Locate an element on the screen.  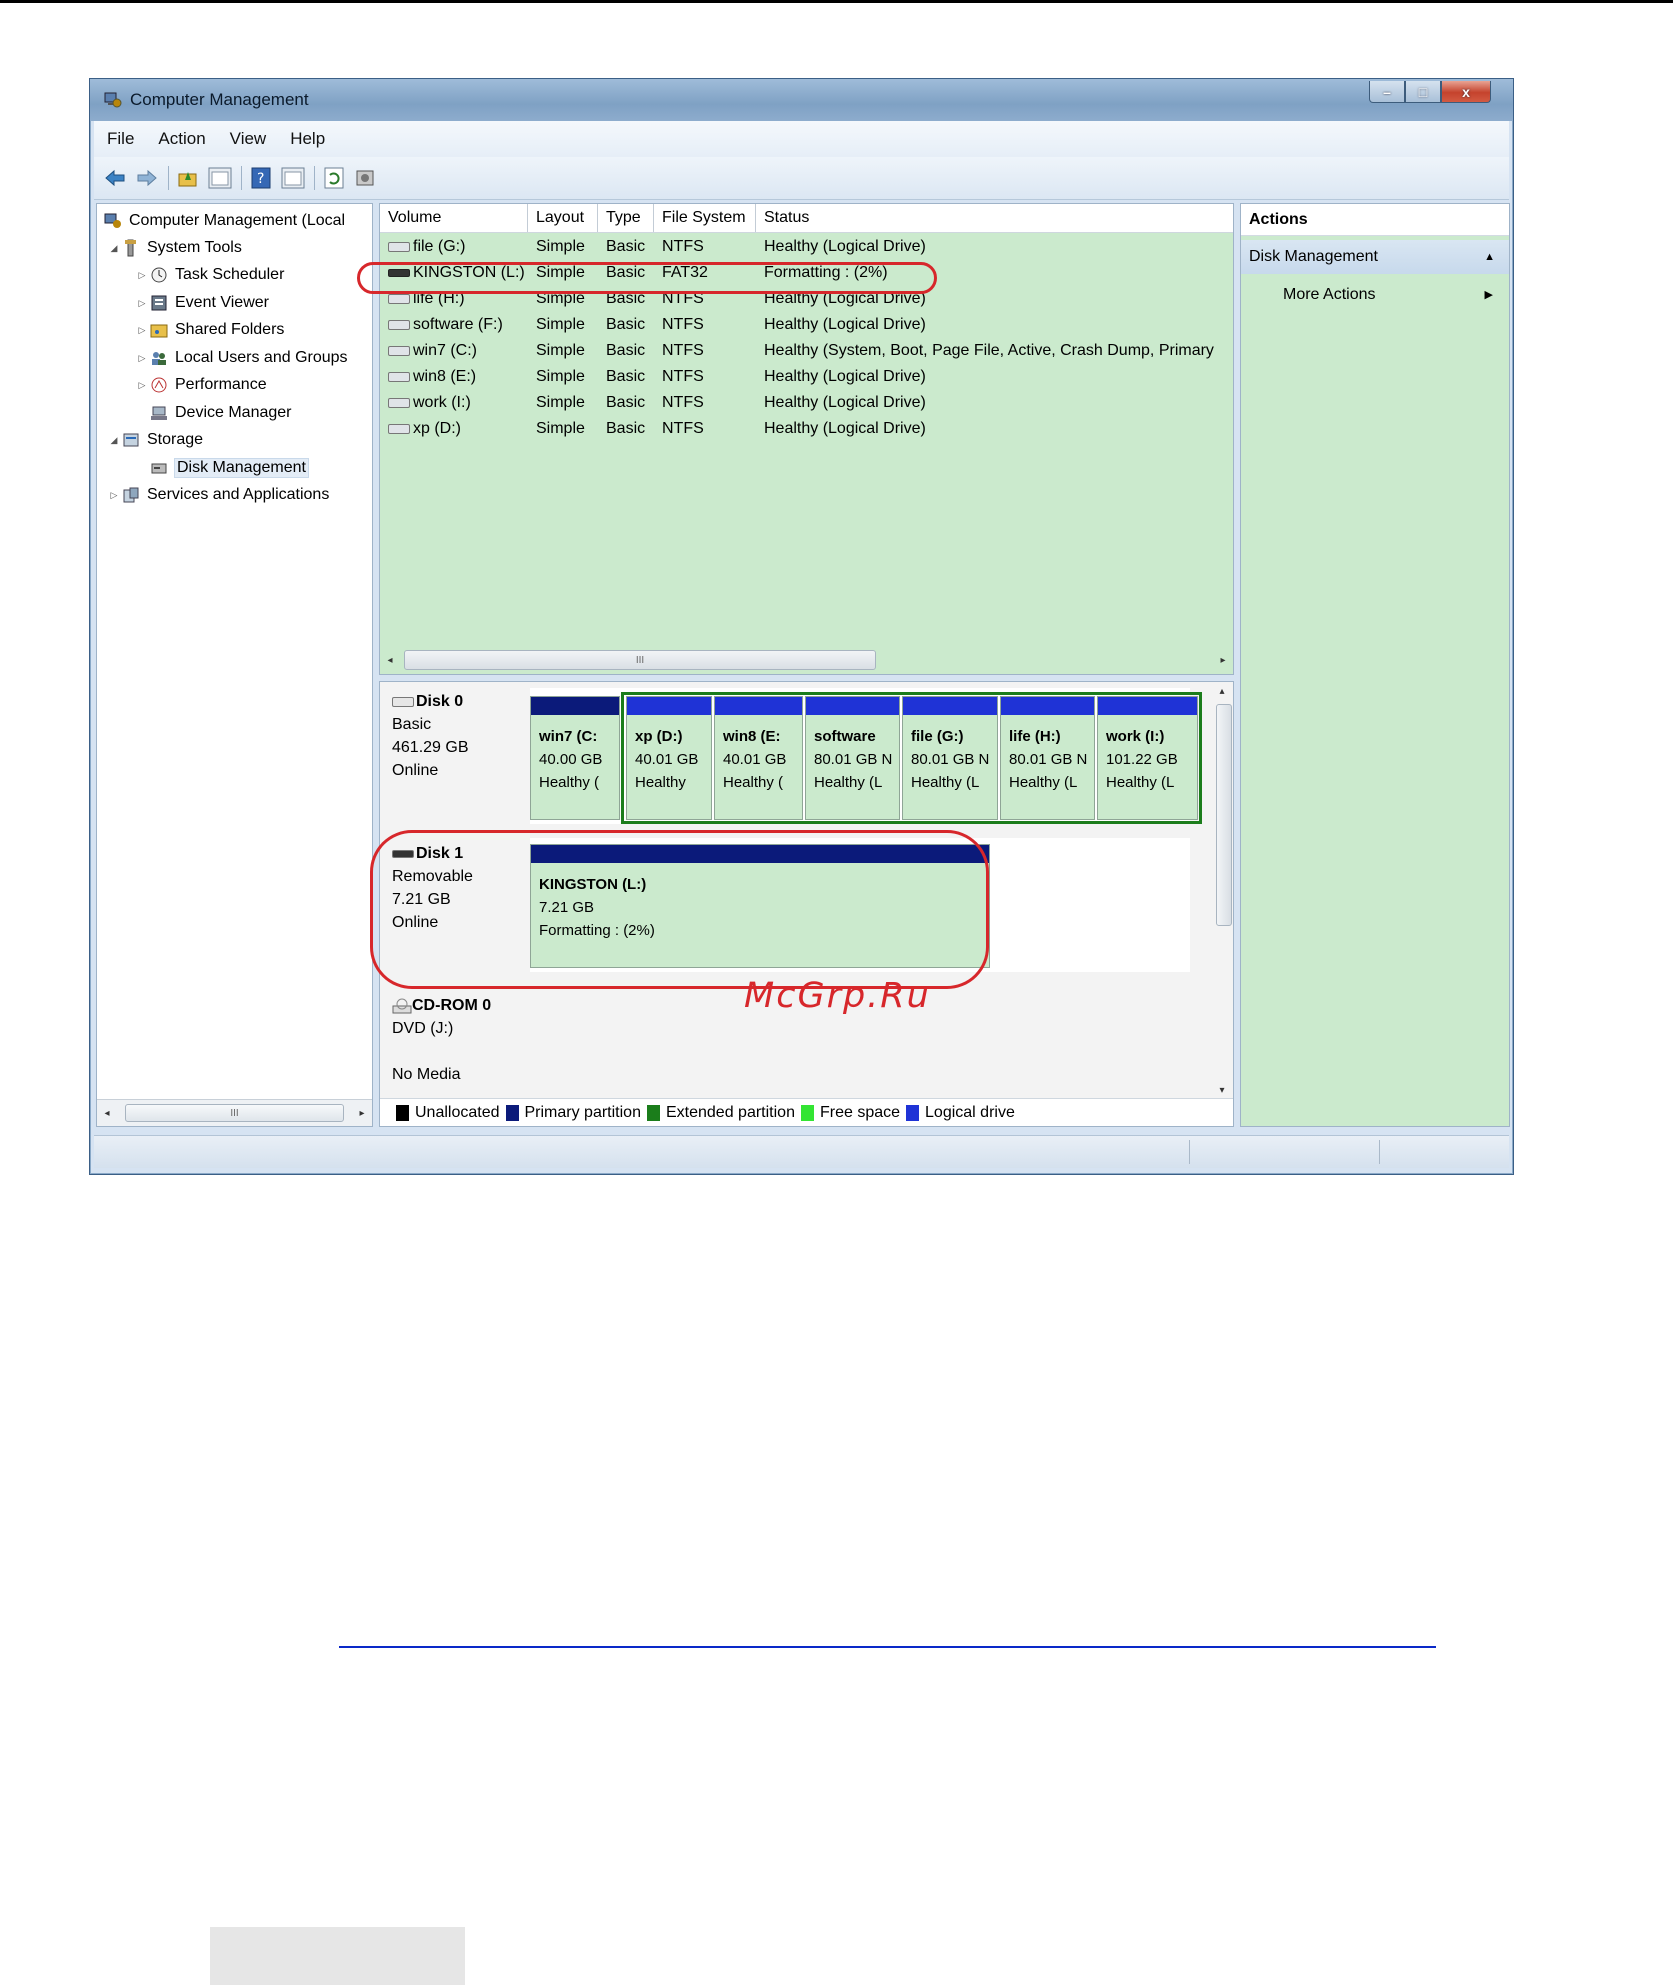
partition-file: file (G:) 80.01 GB N Healthy (L is located at coordinates (950, 758).